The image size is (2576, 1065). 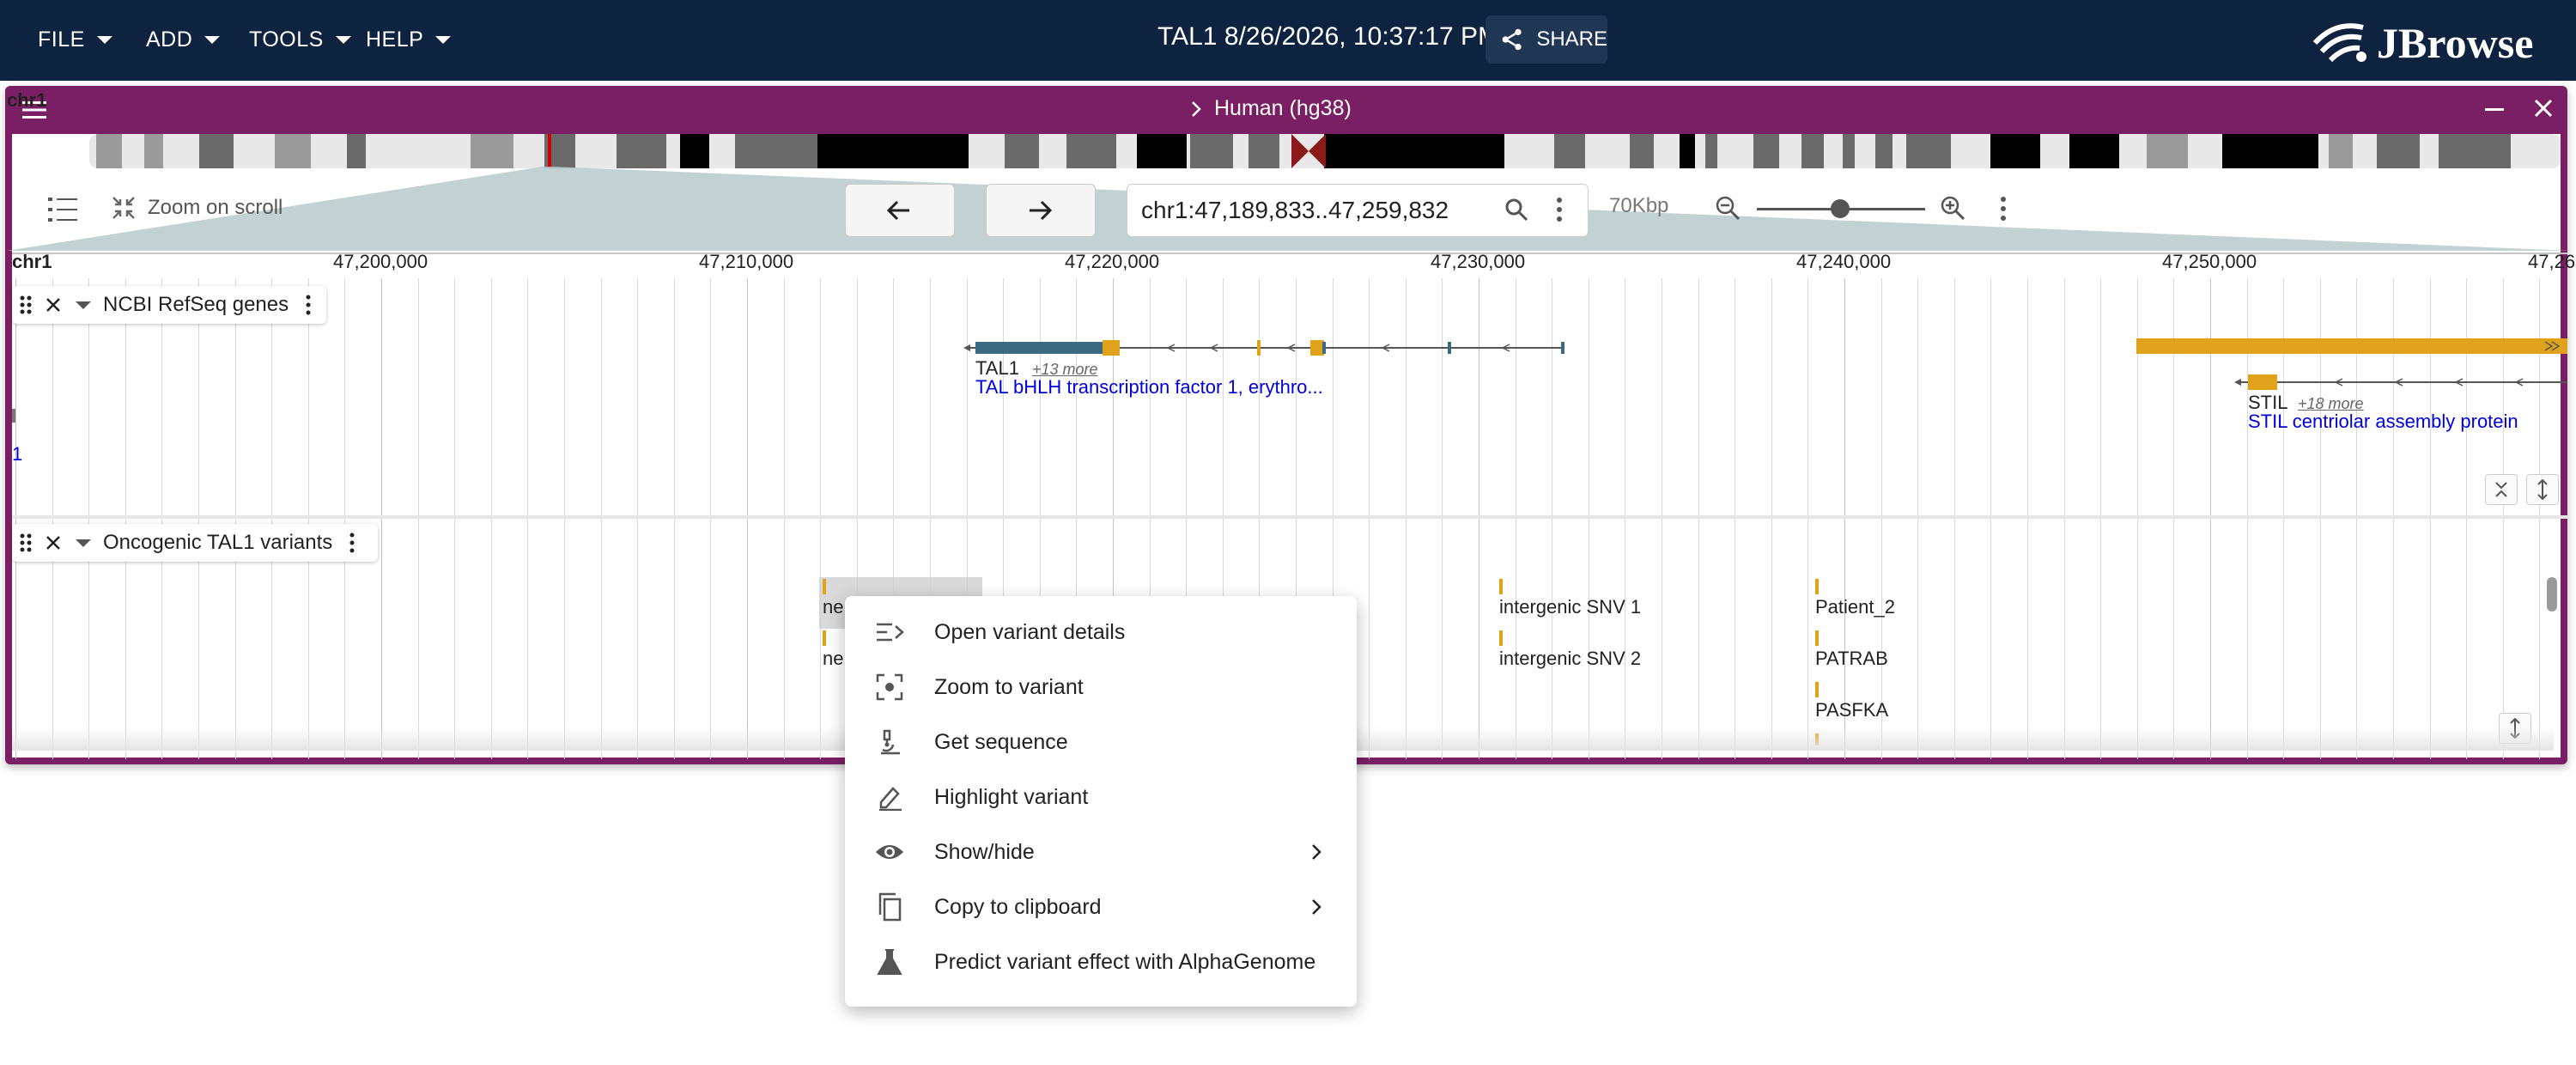 What do you see at coordinates (183, 39) in the screenshot?
I see `add-menu-button: ADD` at bounding box center [183, 39].